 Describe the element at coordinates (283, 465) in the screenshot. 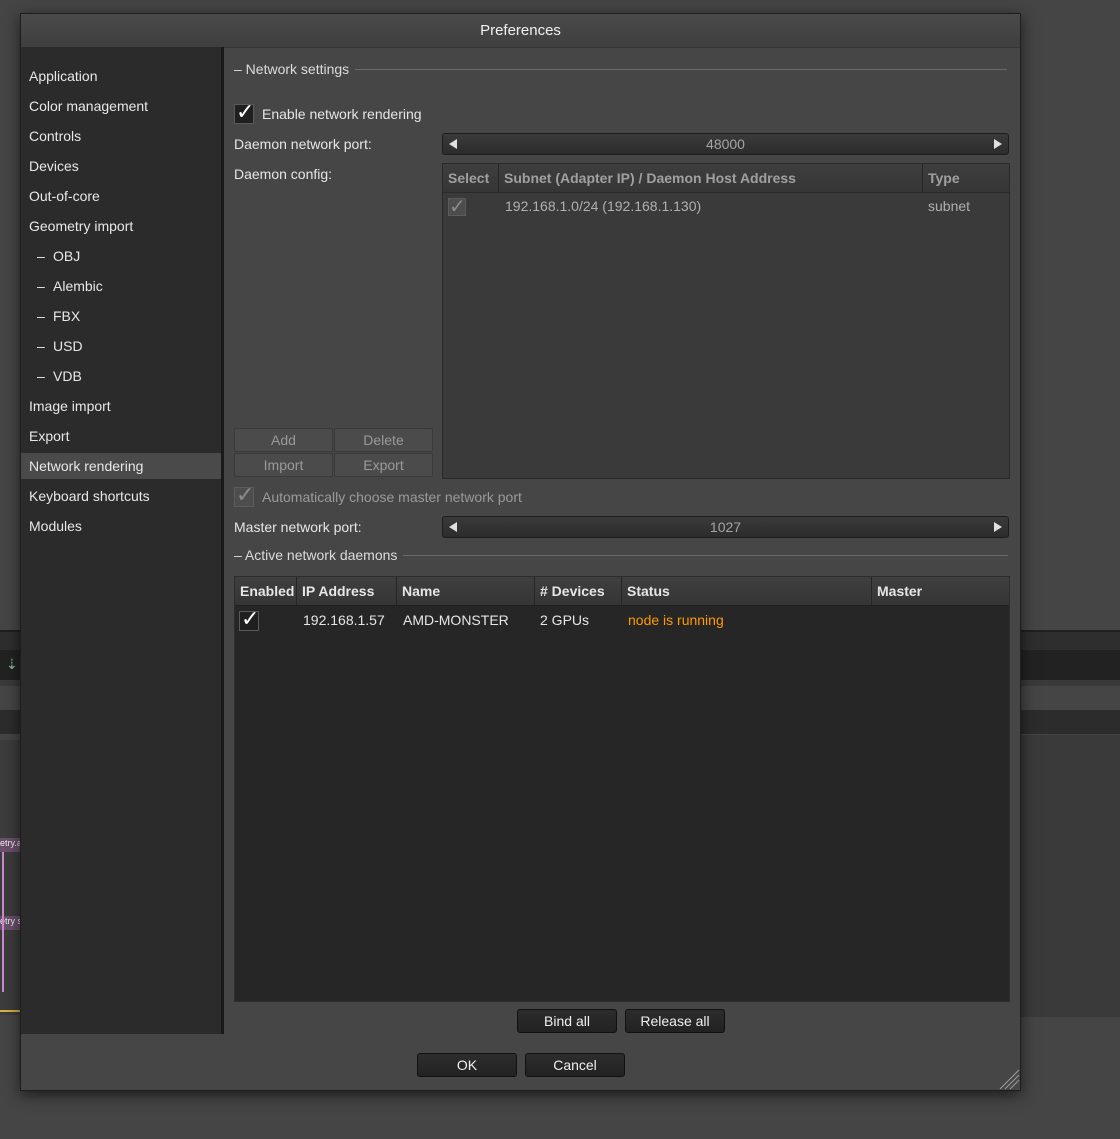

I see `import-button: Import` at that location.